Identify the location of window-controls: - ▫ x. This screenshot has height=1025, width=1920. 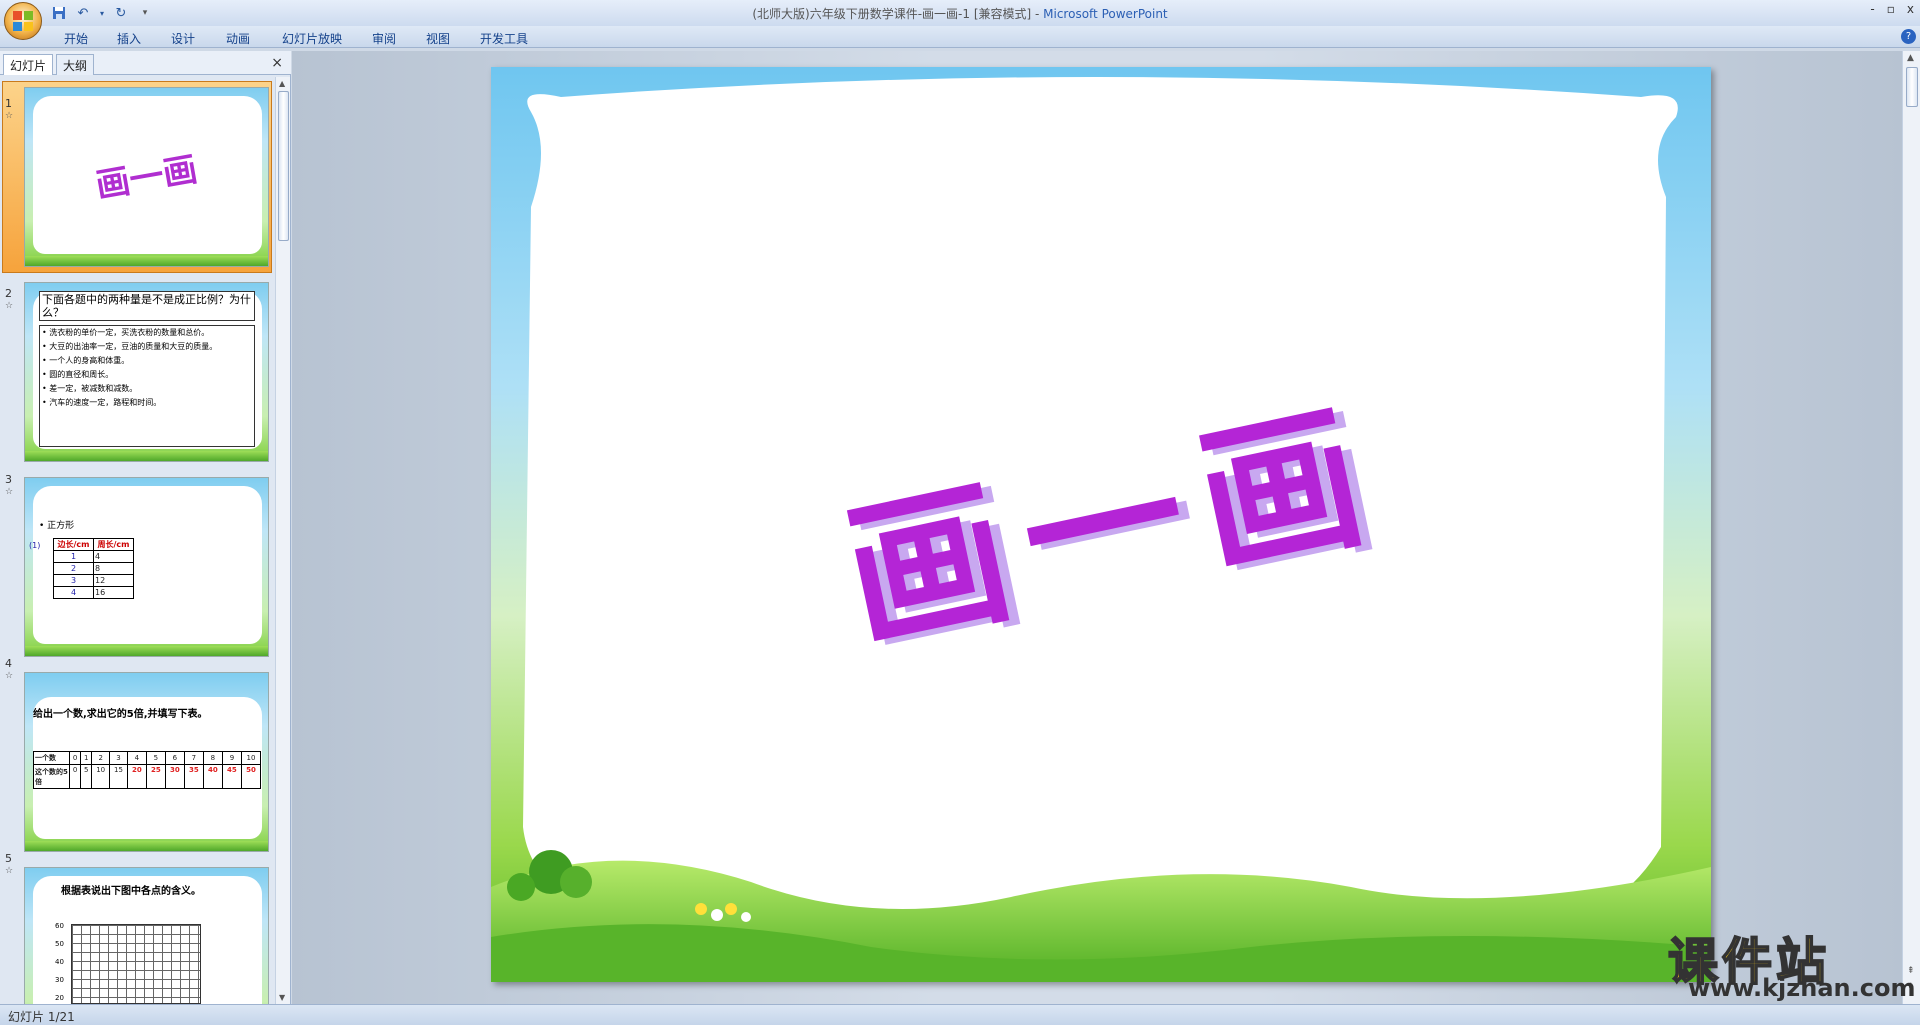
(1892, 9).